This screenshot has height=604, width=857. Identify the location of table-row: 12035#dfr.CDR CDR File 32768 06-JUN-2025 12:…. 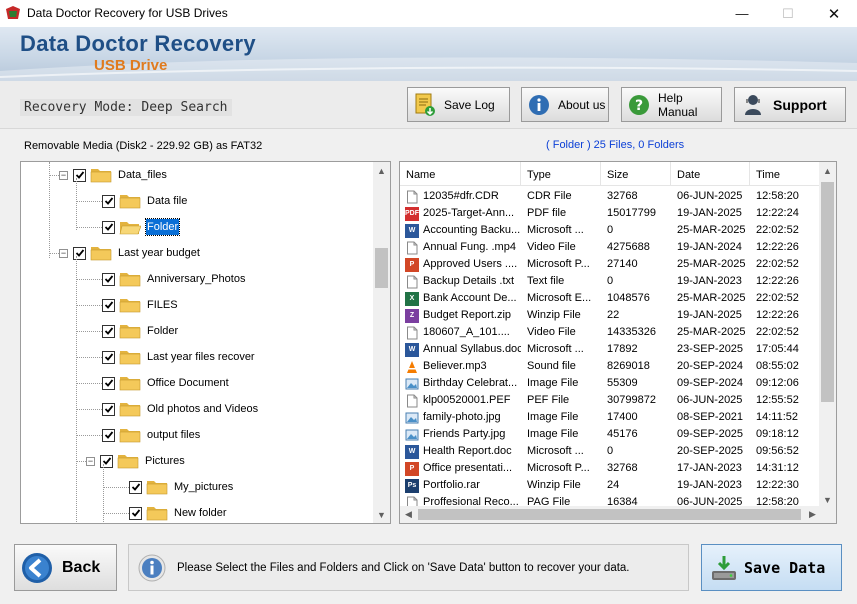
(610, 196).